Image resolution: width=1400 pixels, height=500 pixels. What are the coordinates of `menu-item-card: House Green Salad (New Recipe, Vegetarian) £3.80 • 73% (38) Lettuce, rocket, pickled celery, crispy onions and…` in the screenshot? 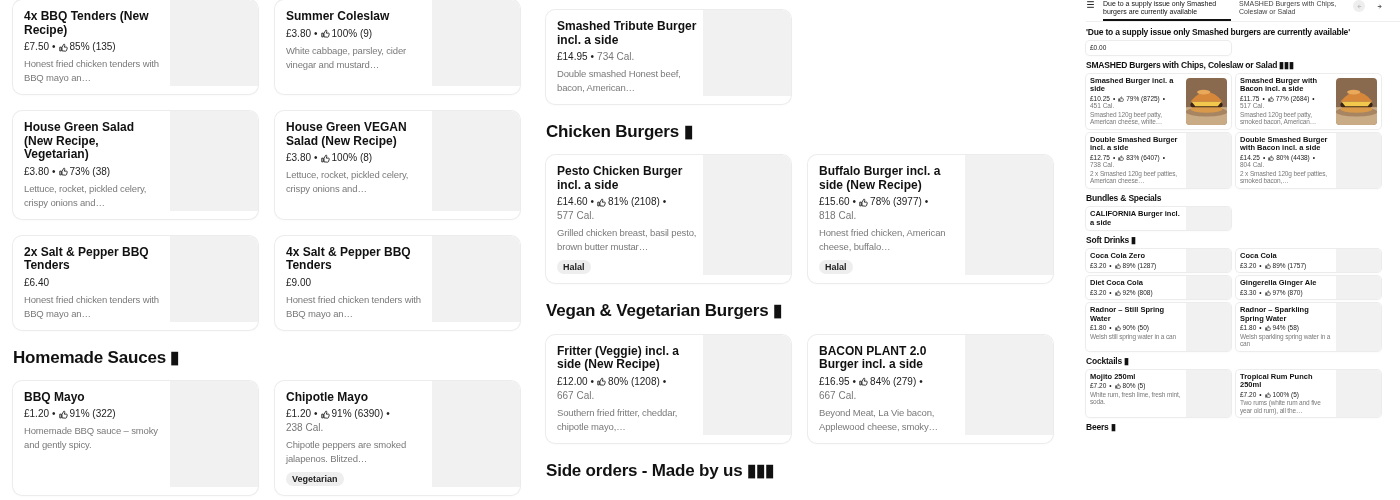 It's located at (135, 165).